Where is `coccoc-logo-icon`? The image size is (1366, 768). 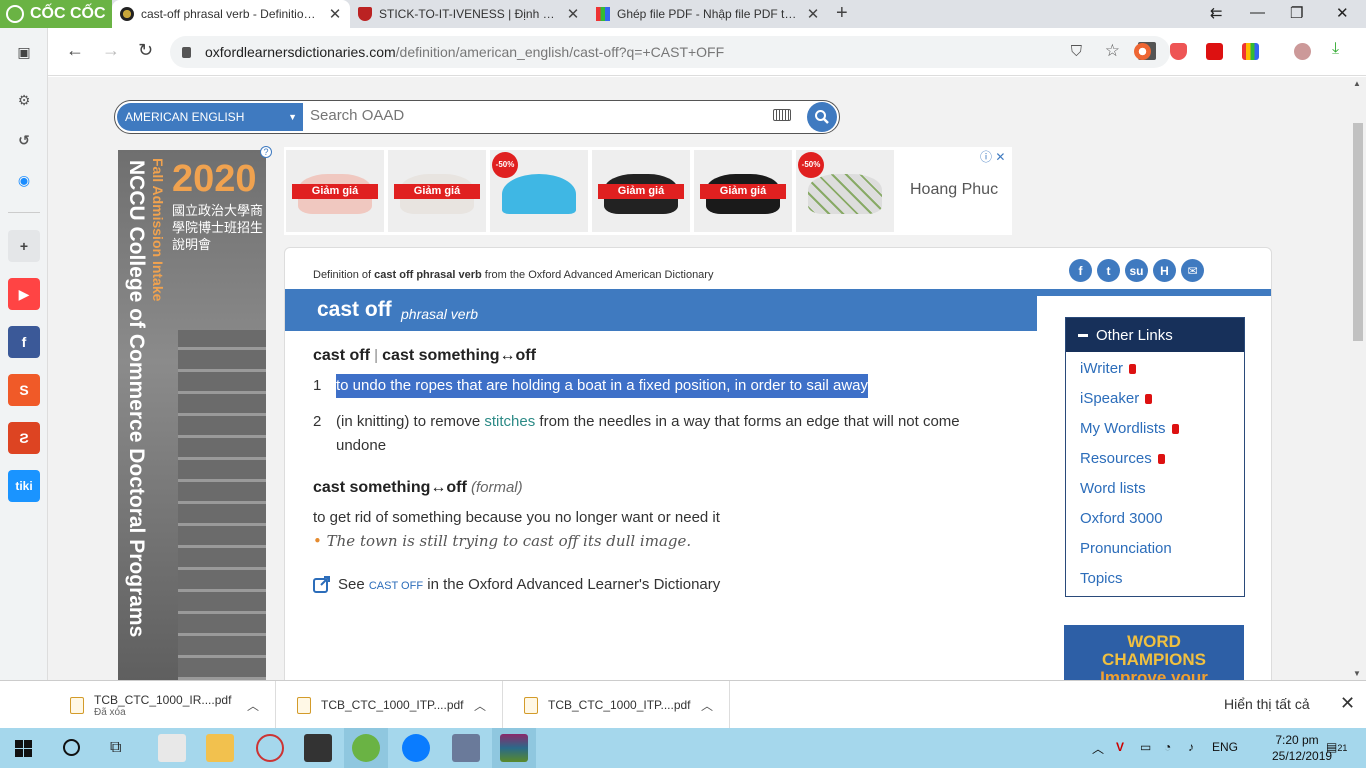
coccoc-logo-icon is located at coordinates (15, 14).